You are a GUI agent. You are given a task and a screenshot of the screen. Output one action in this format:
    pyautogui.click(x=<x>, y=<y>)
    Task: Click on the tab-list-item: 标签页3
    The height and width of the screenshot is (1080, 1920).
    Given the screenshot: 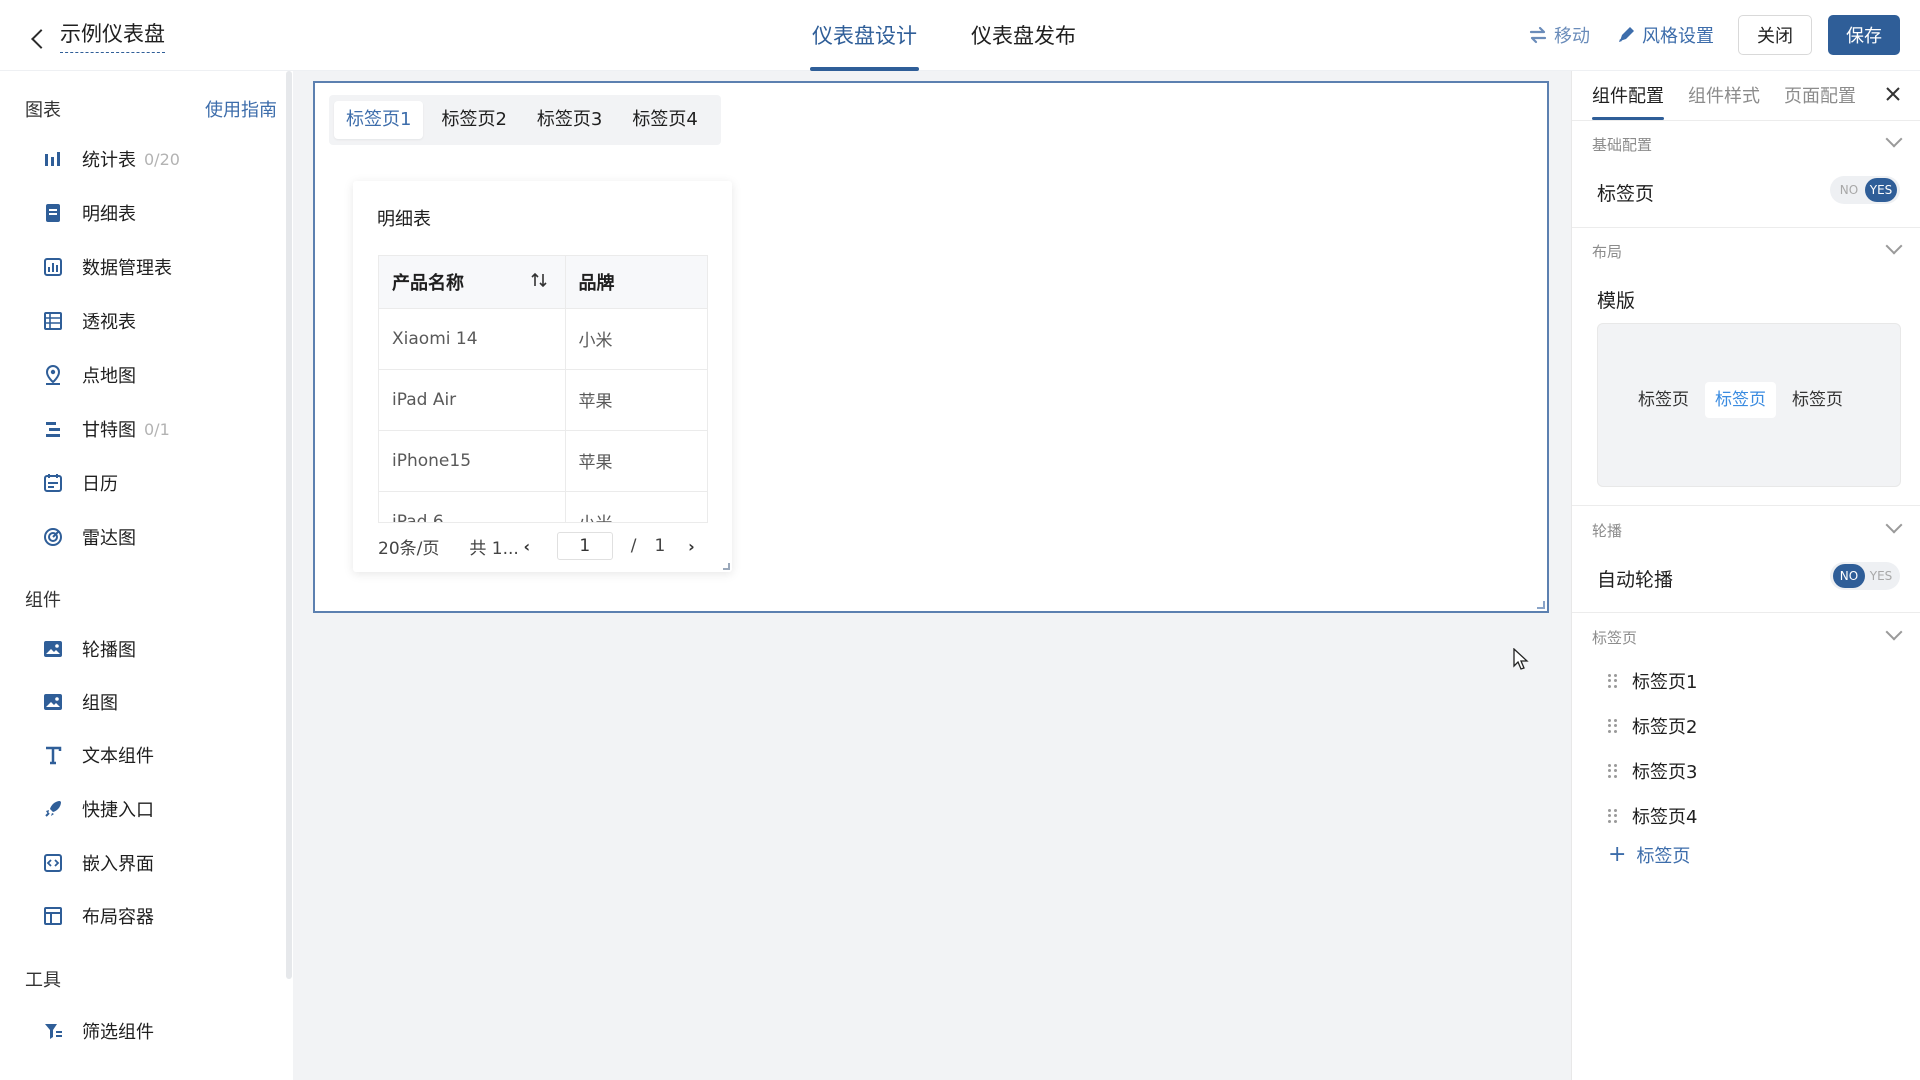 What is the action you would take?
    pyautogui.click(x=1652, y=771)
    